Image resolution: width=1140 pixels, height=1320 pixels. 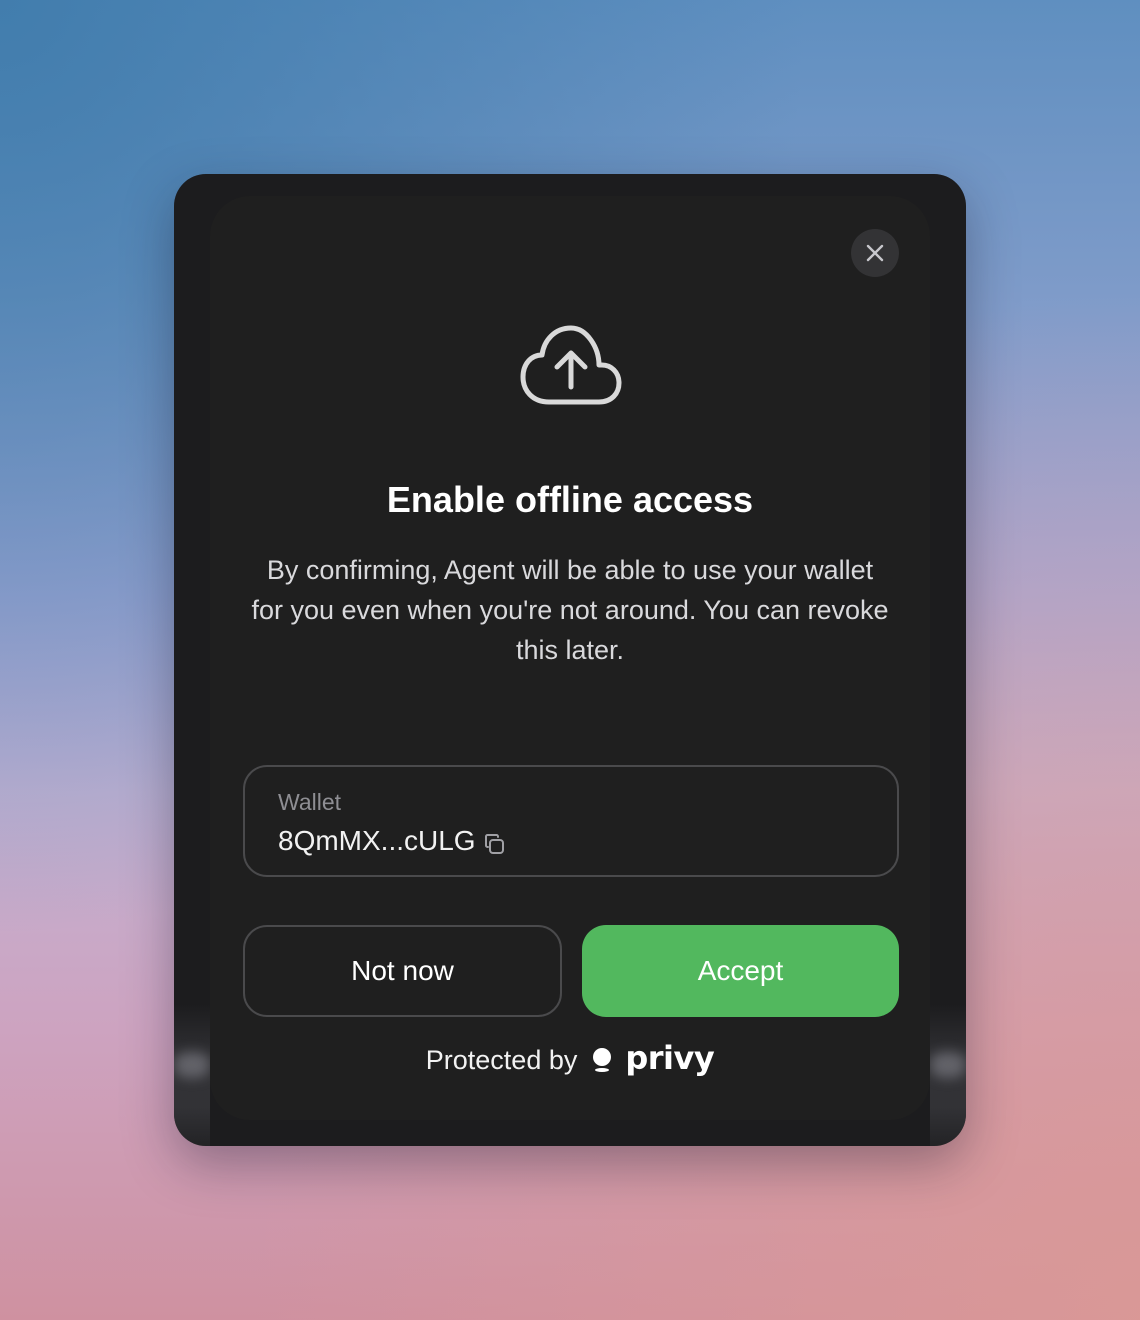 What do you see at coordinates (602, 1060) in the screenshot?
I see `privy-logo-icon` at bounding box center [602, 1060].